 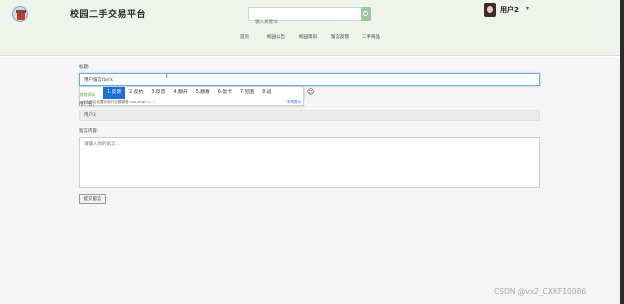 I want to click on ime-hint: 校验测试, so click(x=88, y=94).